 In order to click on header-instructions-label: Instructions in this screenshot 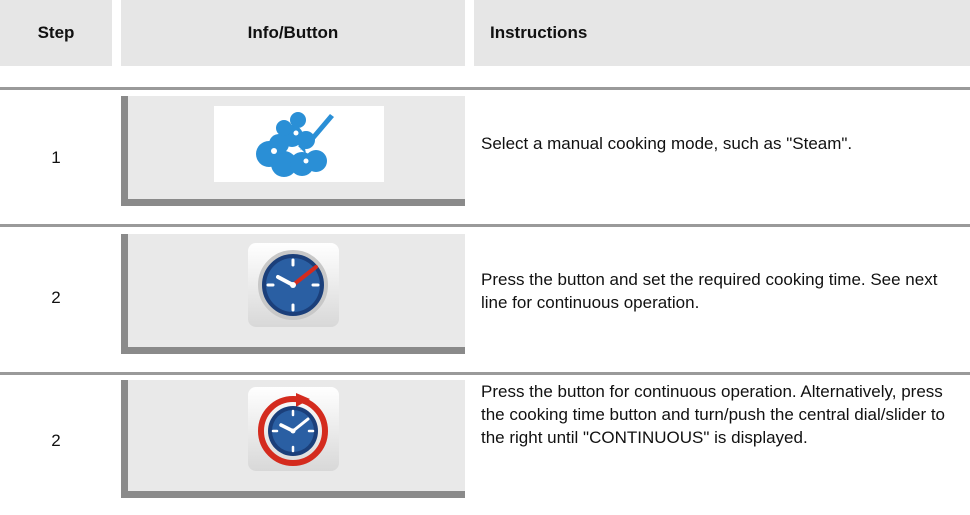, I will do `click(539, 32)`.